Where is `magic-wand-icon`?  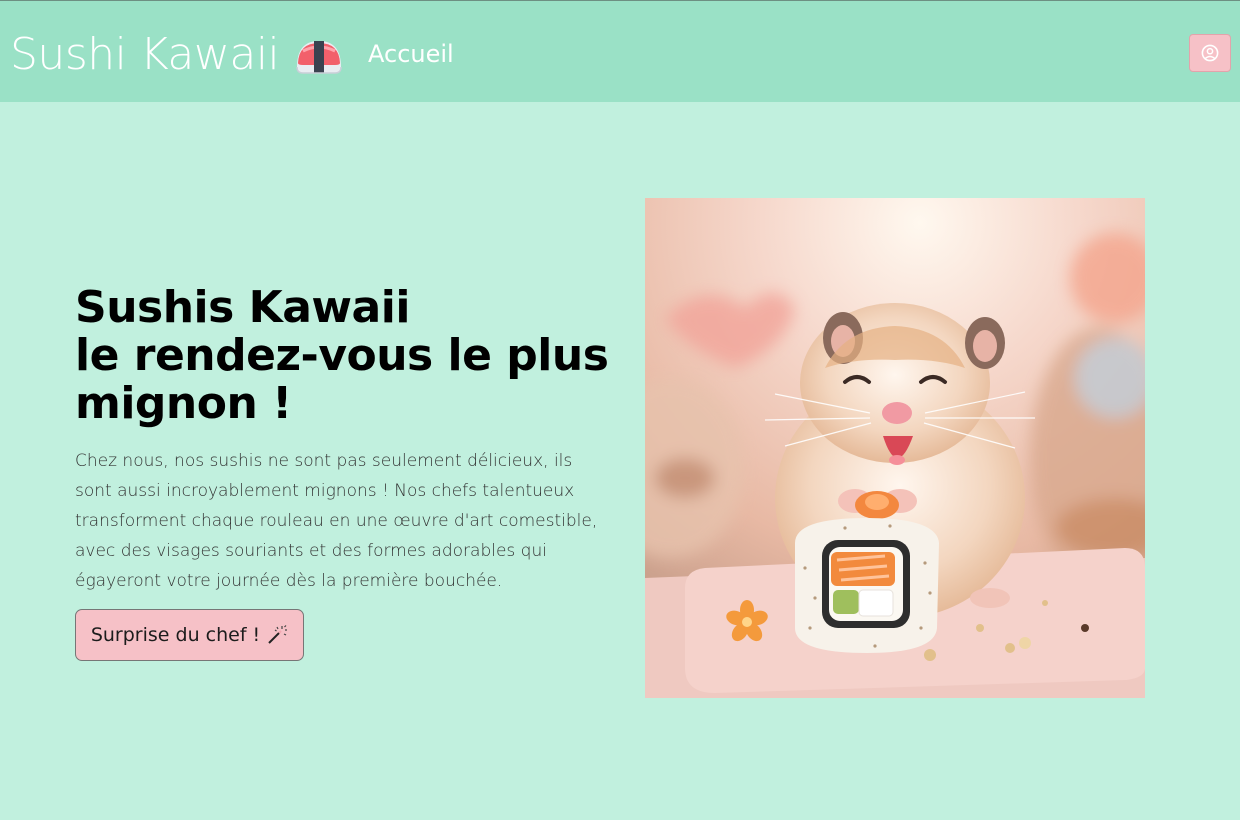
magic-wand-icon is located at coordinates (278, 634).